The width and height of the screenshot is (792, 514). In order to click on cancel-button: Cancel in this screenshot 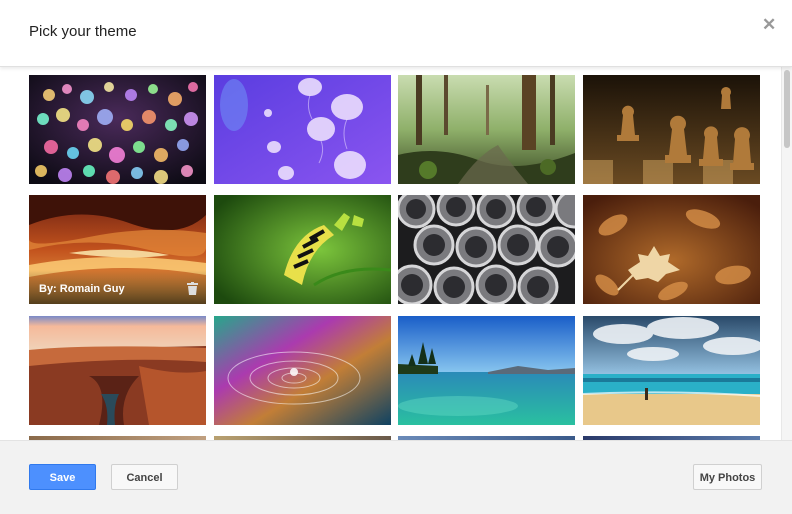, I will do `click(144, 477)`.